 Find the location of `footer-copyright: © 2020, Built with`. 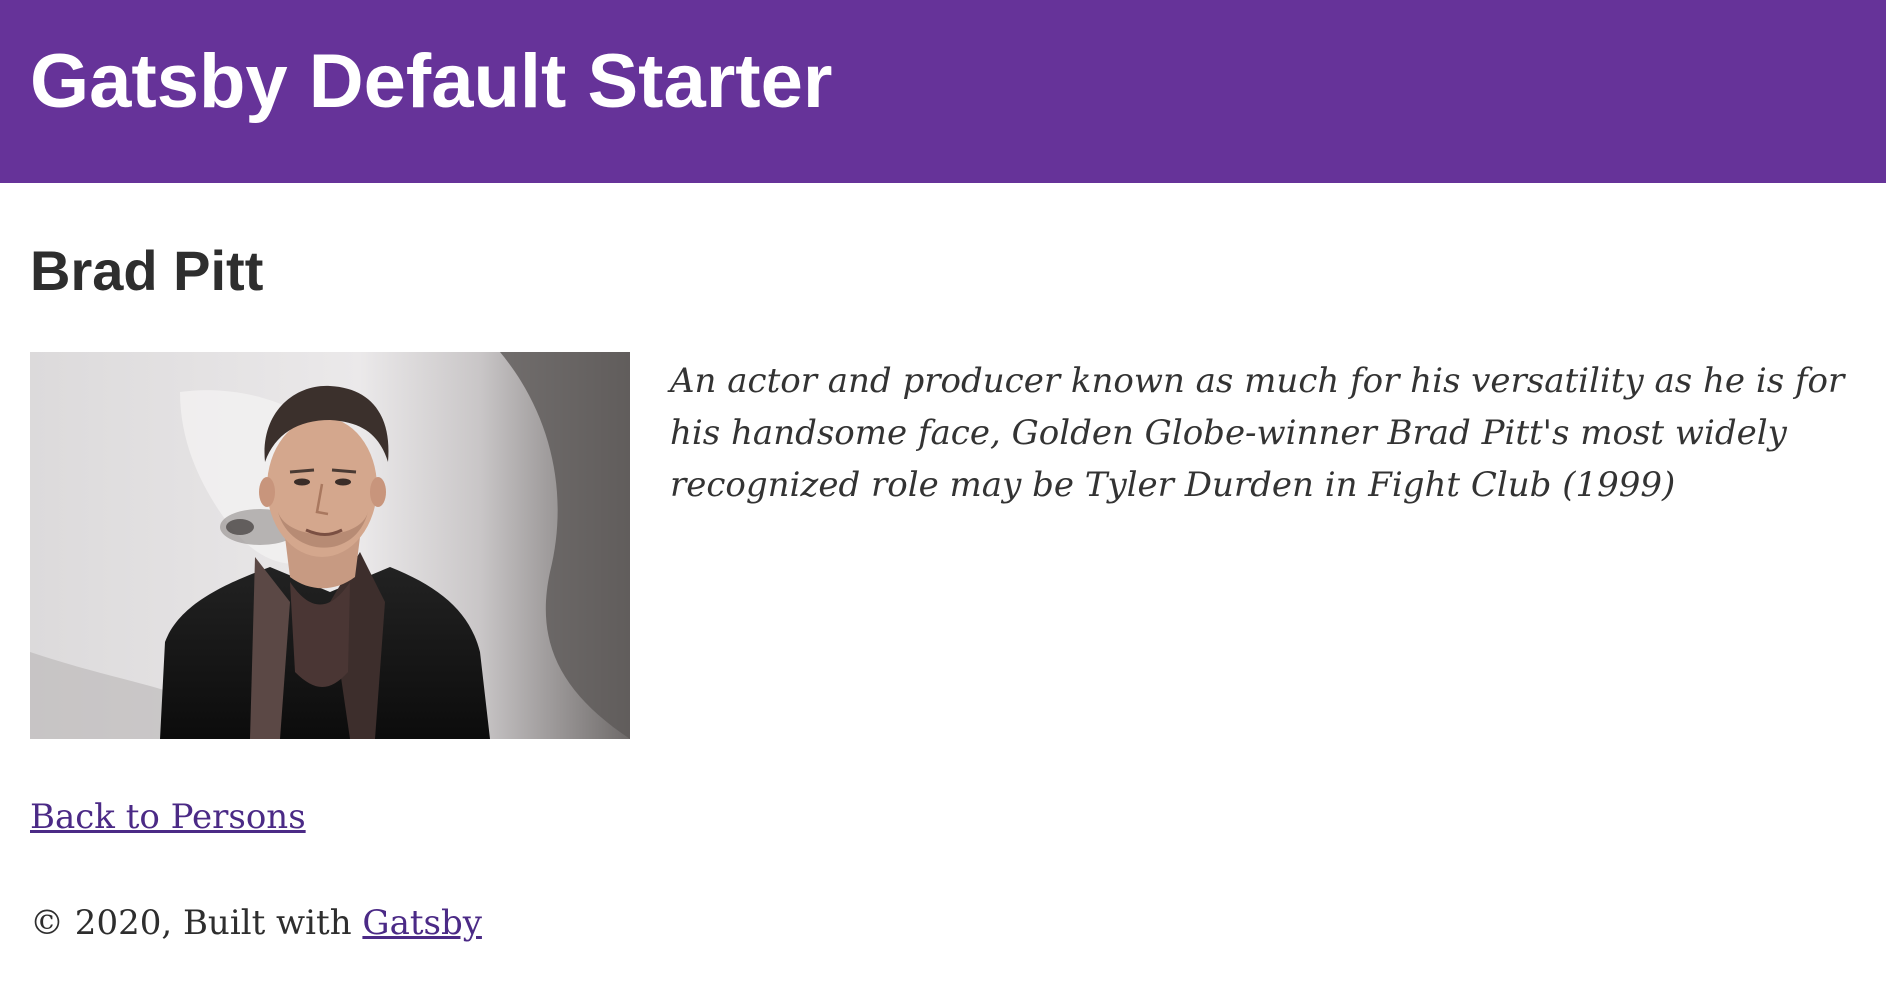

footer-copyright: © 2020, Built with is located at coordinates (191, 923).